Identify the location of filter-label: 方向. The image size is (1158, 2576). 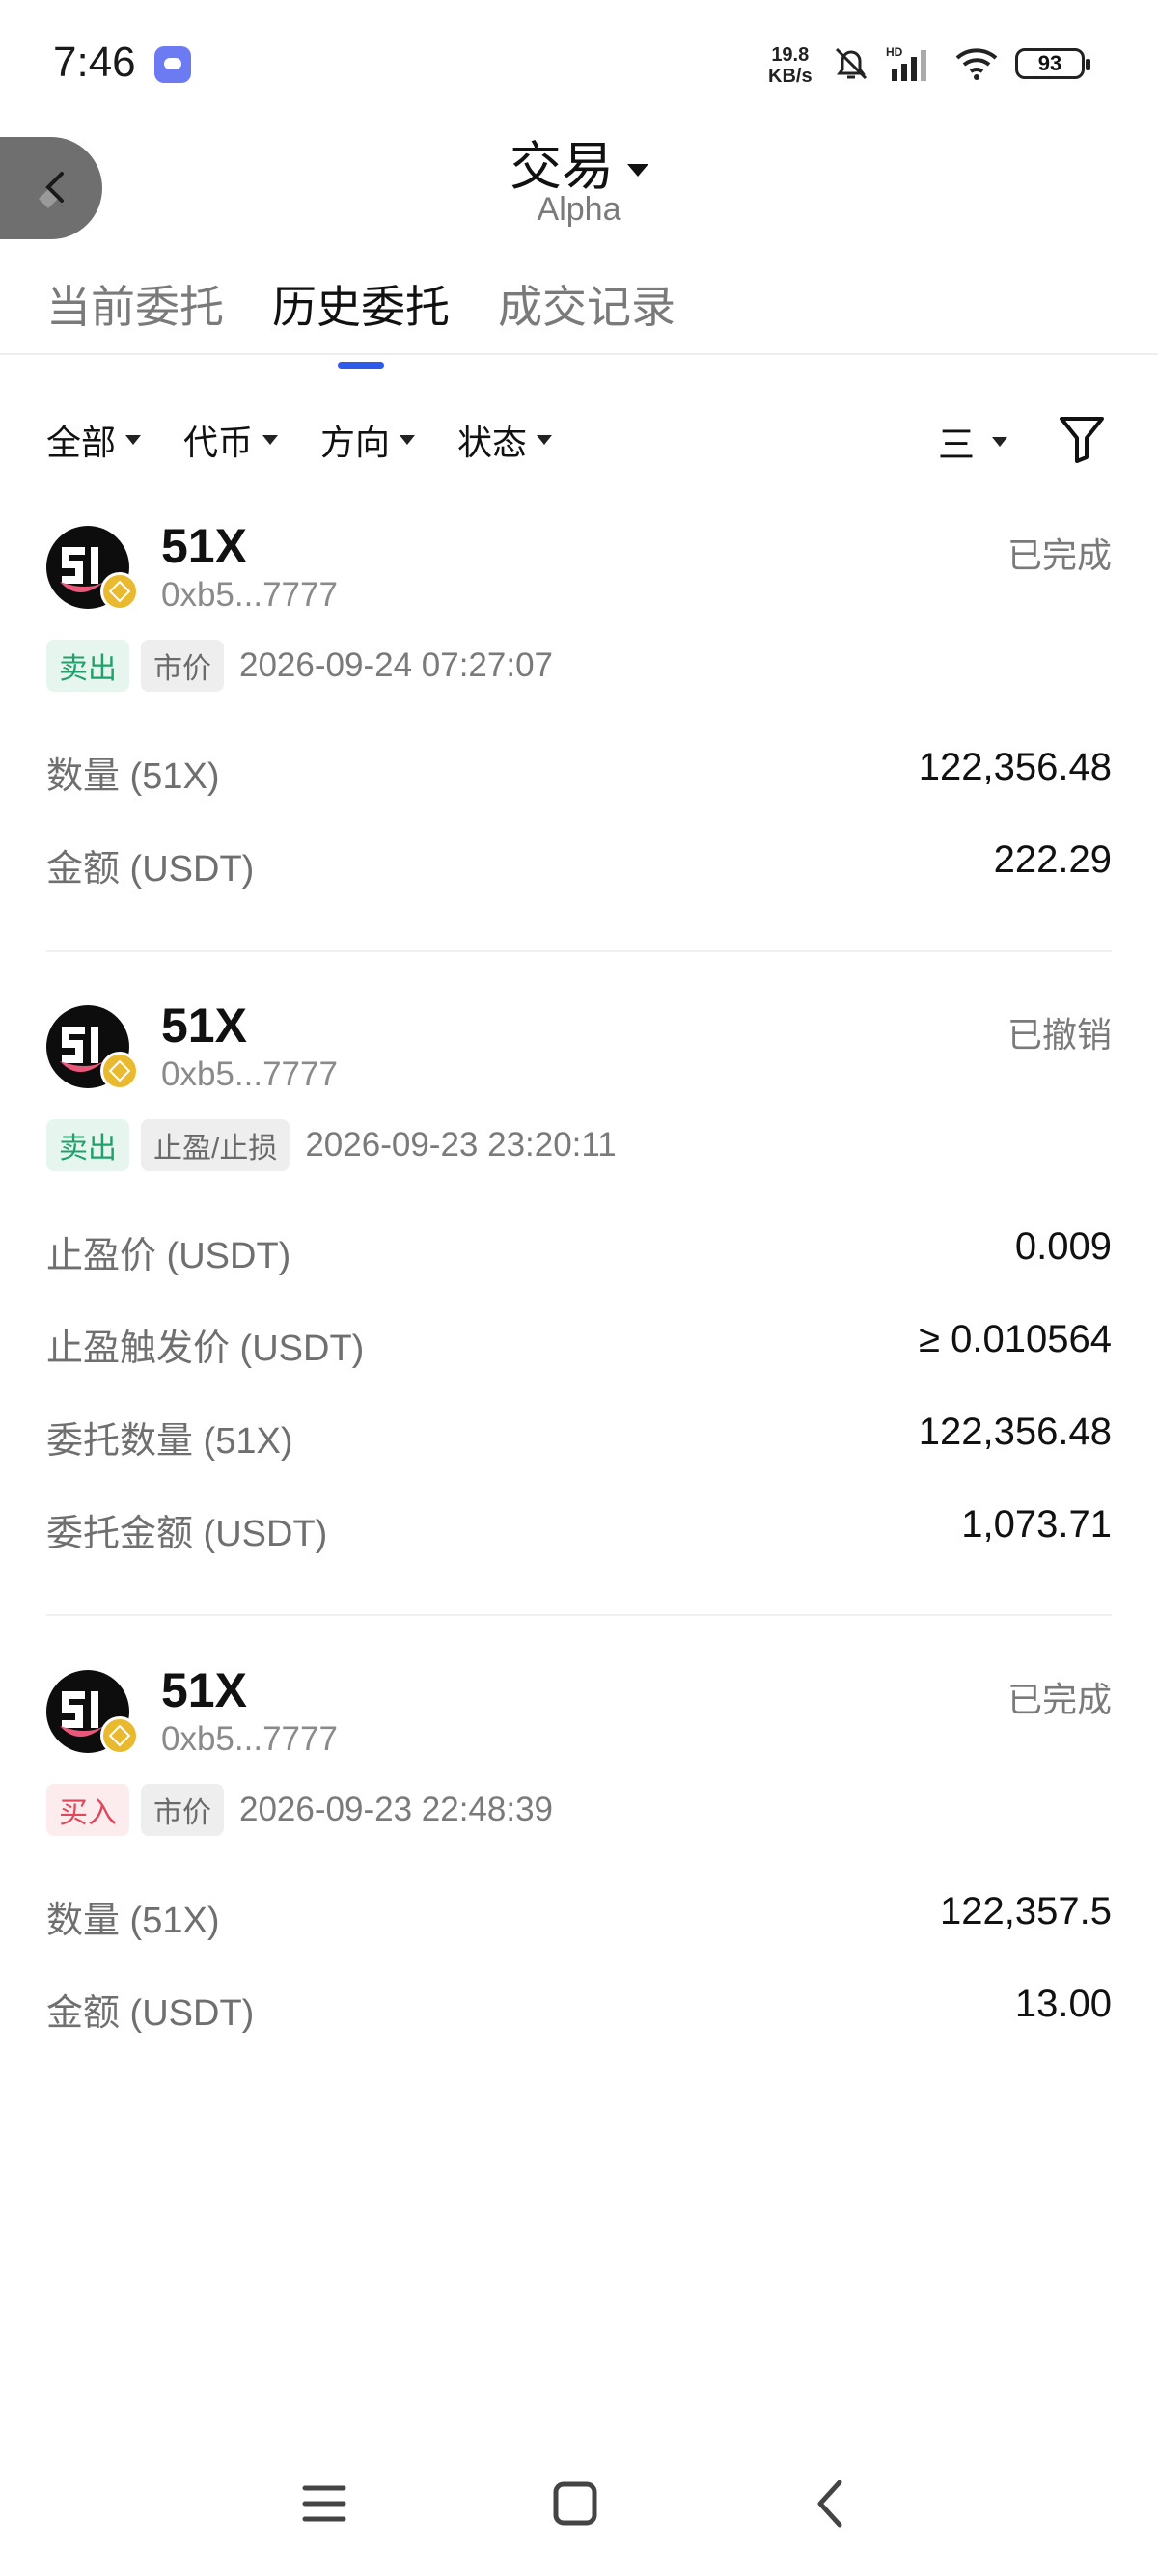
(355, 443).